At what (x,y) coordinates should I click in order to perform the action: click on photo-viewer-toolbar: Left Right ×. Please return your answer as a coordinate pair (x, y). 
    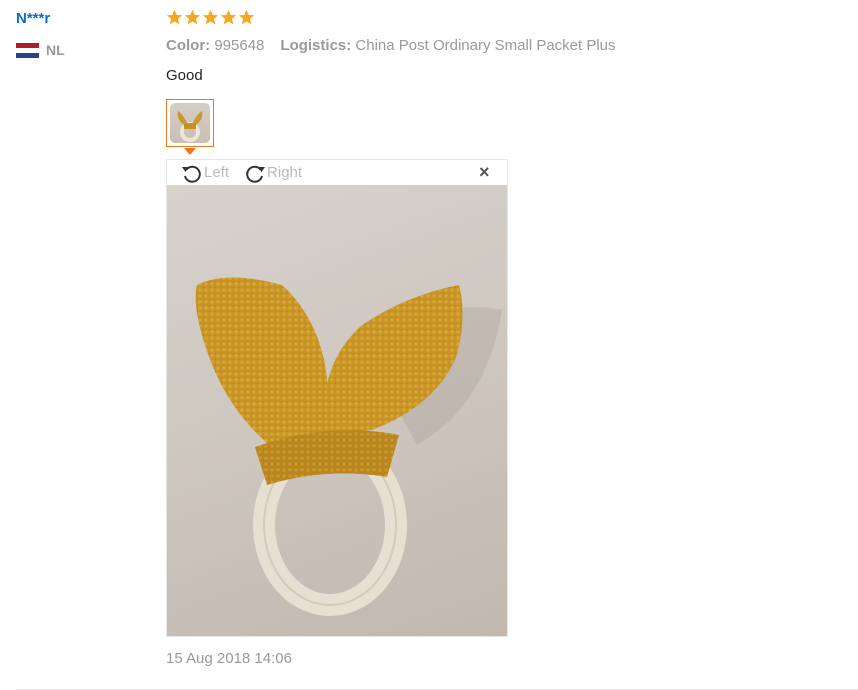
    Looking at the image, I should click on (337, 172).